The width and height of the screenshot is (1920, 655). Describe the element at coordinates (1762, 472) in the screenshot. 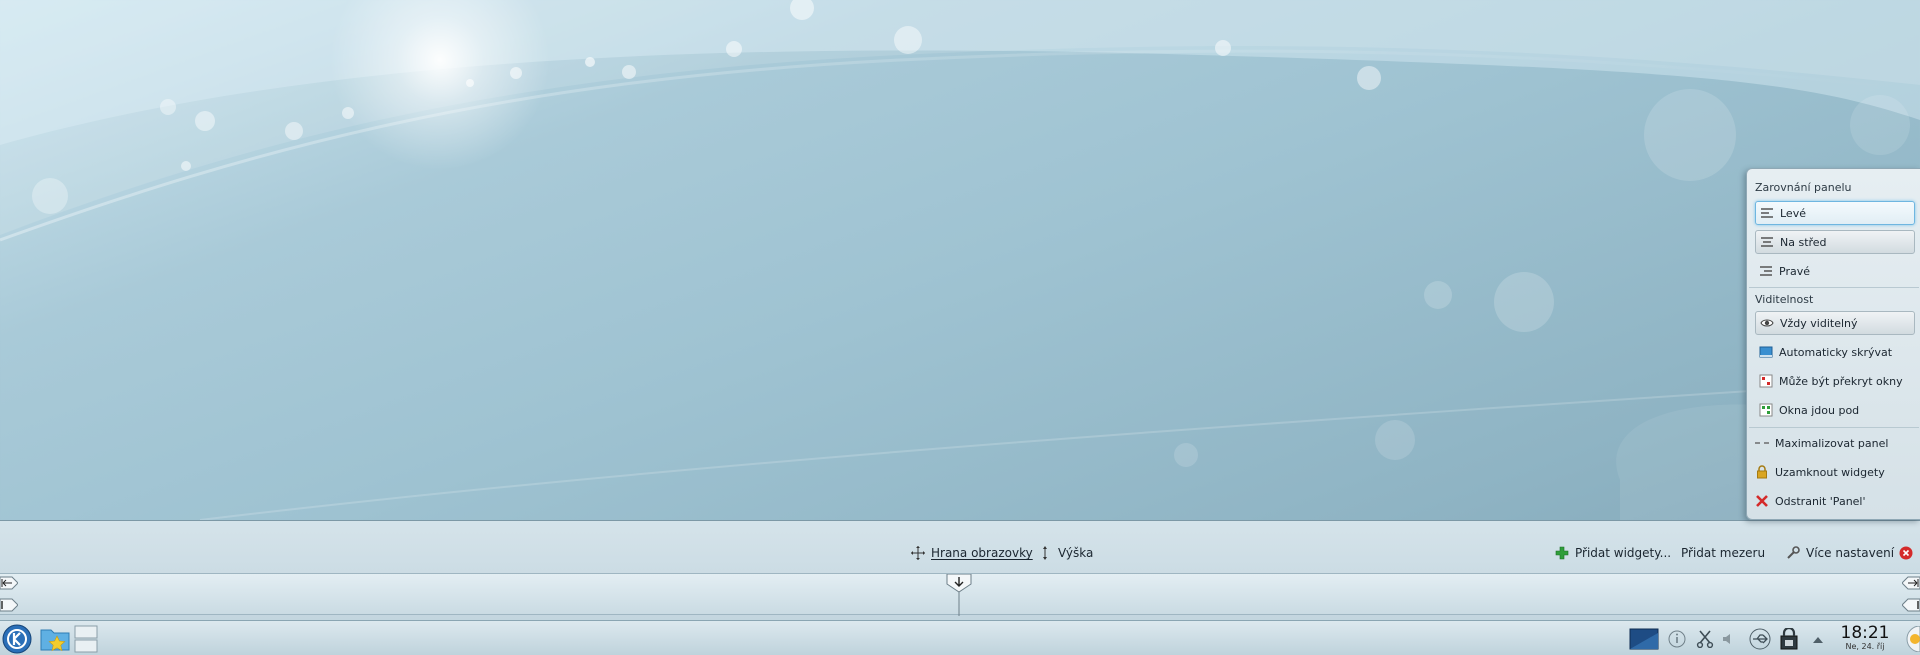

I see `lock-icon` at that location.